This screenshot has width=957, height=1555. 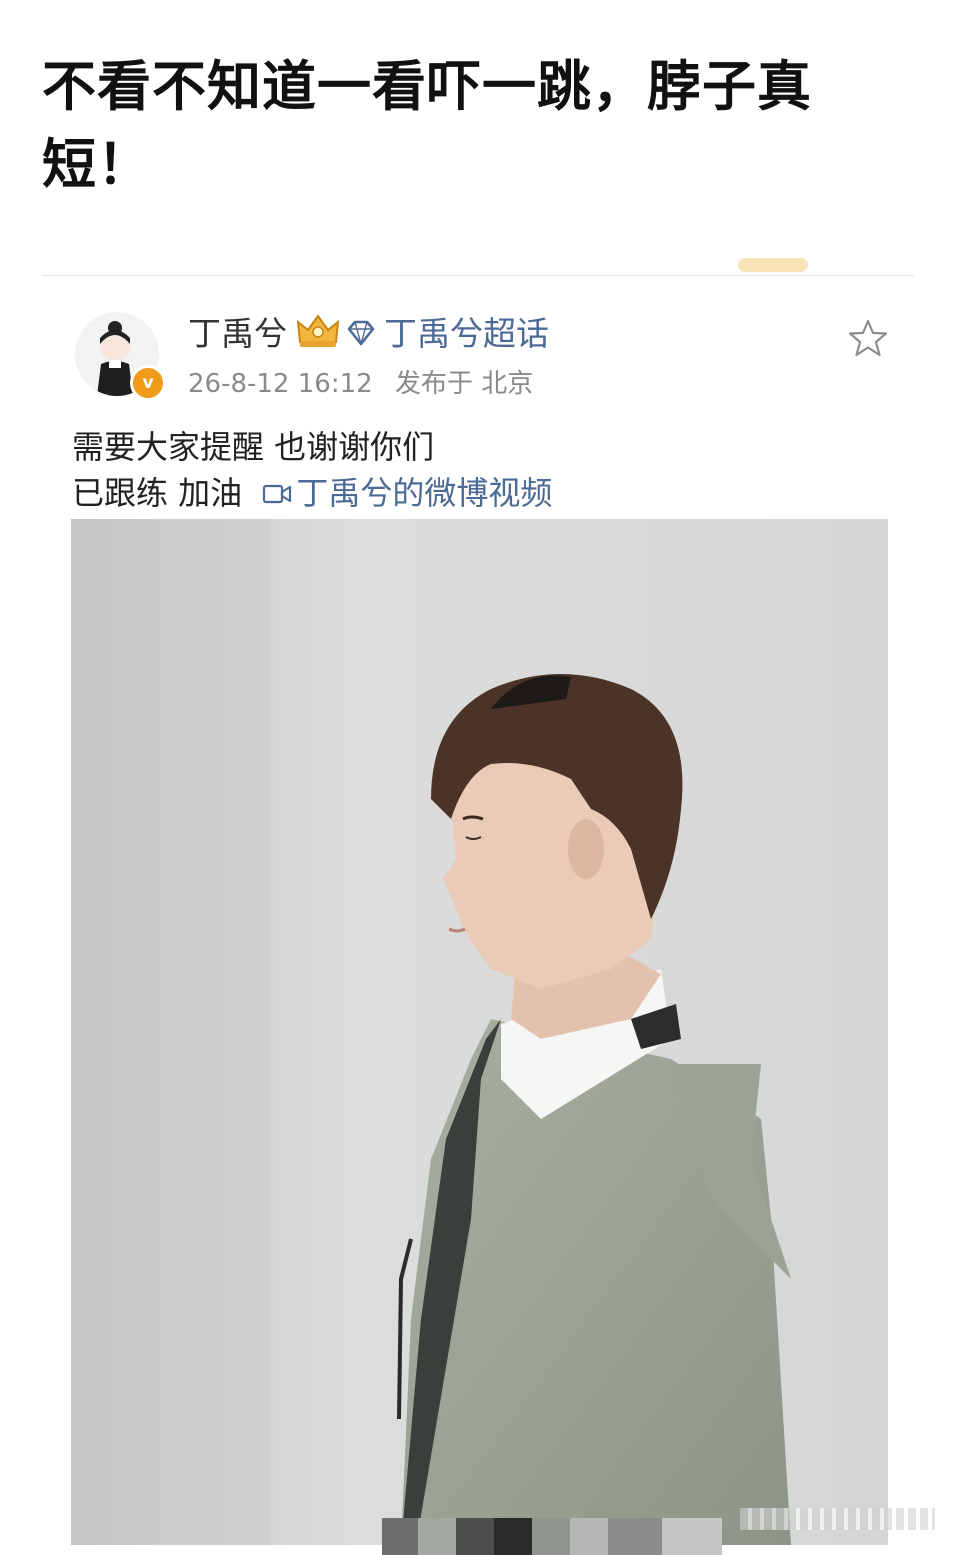 What do you see at coordinates (427, 125) in the screenshot?
I see `headline: 不看不知道一看吓一跳，脖子真短！` at bounding box center [427, 125].